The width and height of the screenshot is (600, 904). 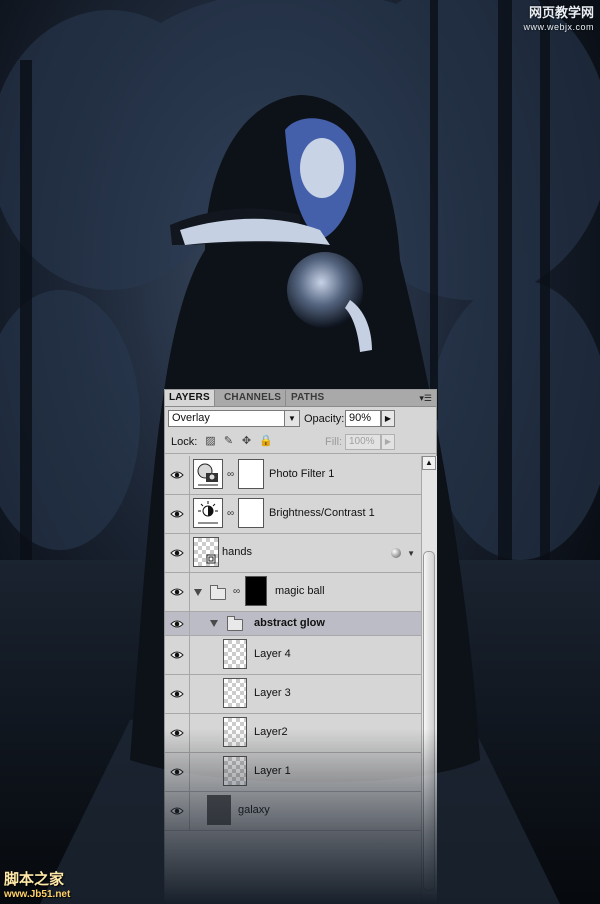 I want to click on layer-name: Photo Filter 1, so click(x=302, y=474).